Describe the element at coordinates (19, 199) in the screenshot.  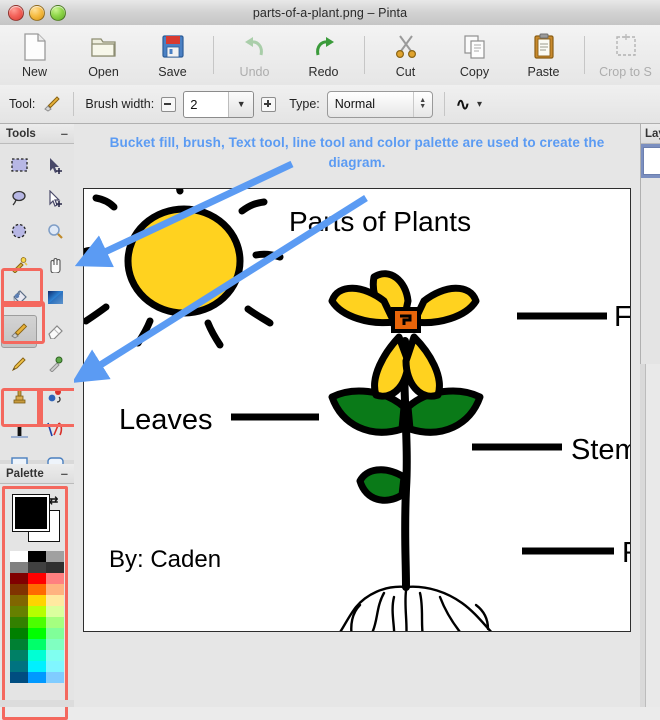
I see `lasso-select-tool` at that location.